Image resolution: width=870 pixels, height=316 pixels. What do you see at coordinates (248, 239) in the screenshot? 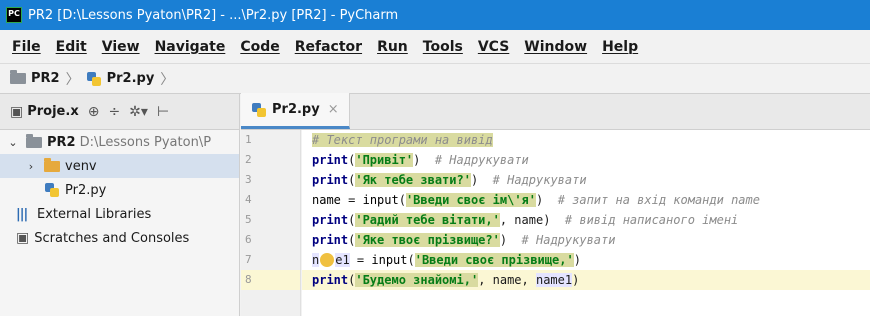
I see `line-number: 6` at bounding box center [248, 239].